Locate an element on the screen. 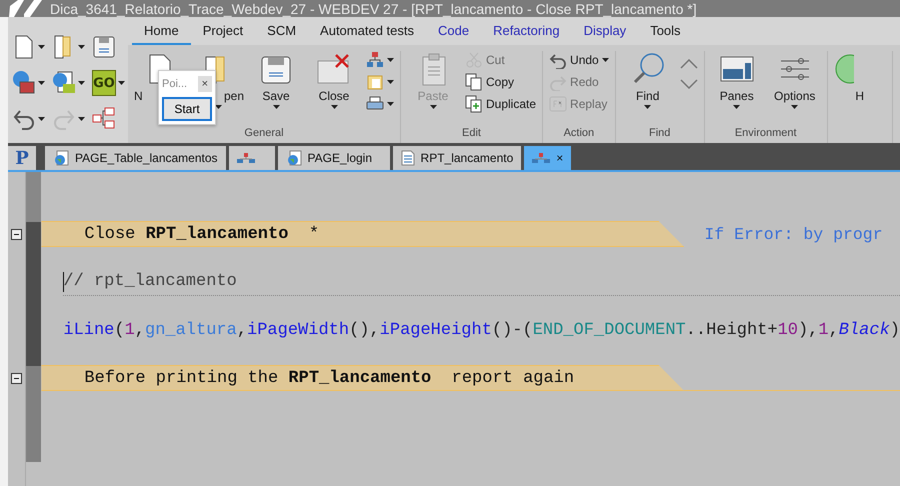 The width and height of the screenshot is (900, 486). group-label: Action is located at coordinates (579, 134).